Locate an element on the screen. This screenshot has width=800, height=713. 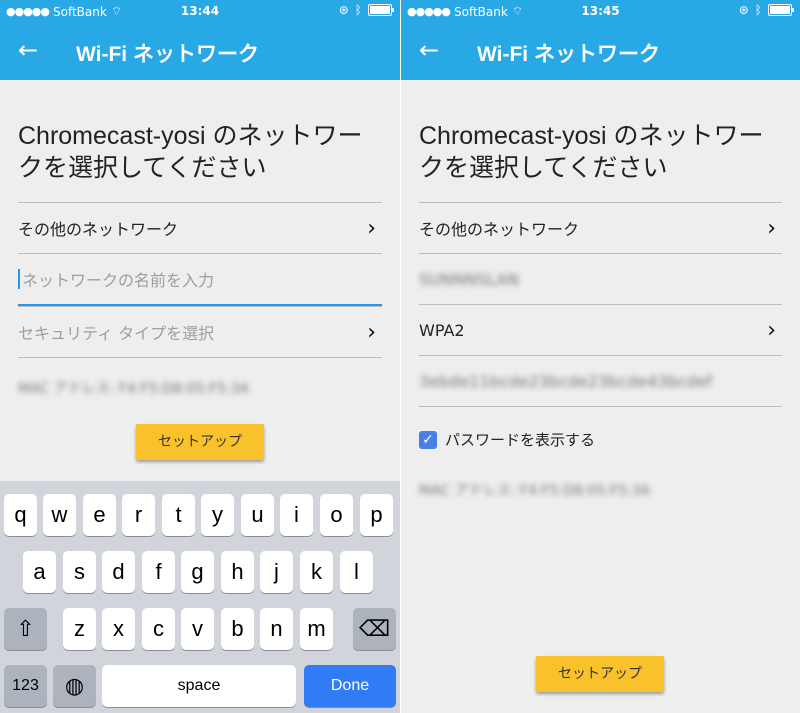
security-type-value: WPA2 is located at coordinates (442, 330).